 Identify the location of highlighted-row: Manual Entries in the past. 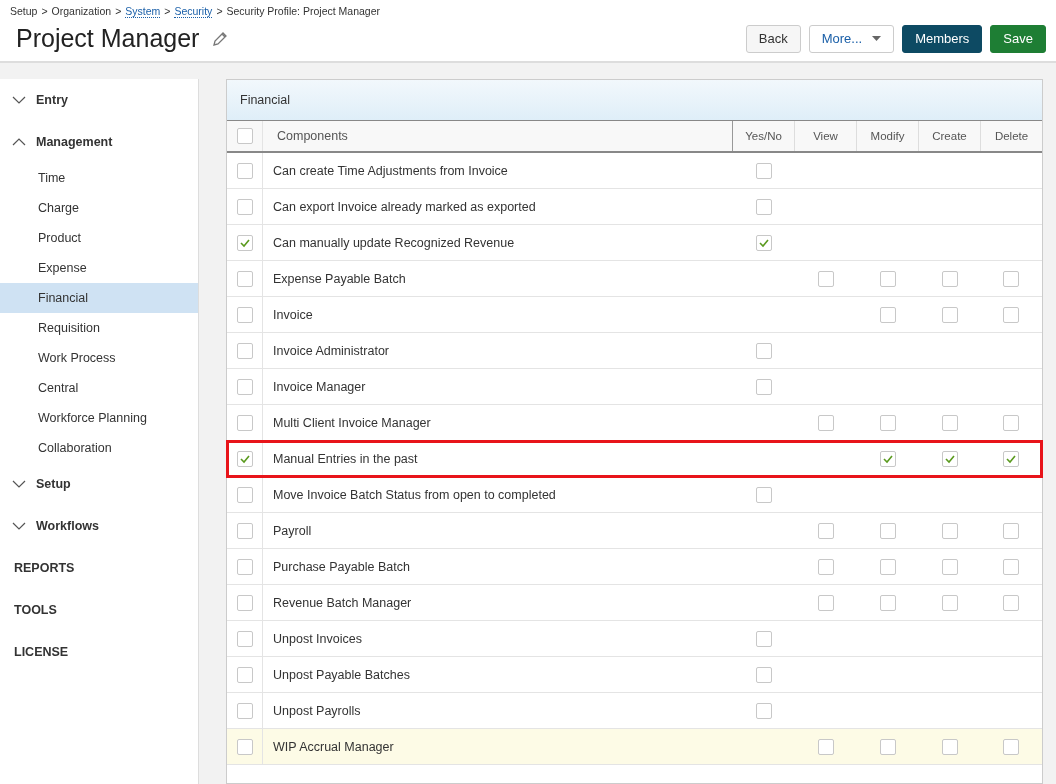
(634, 458).